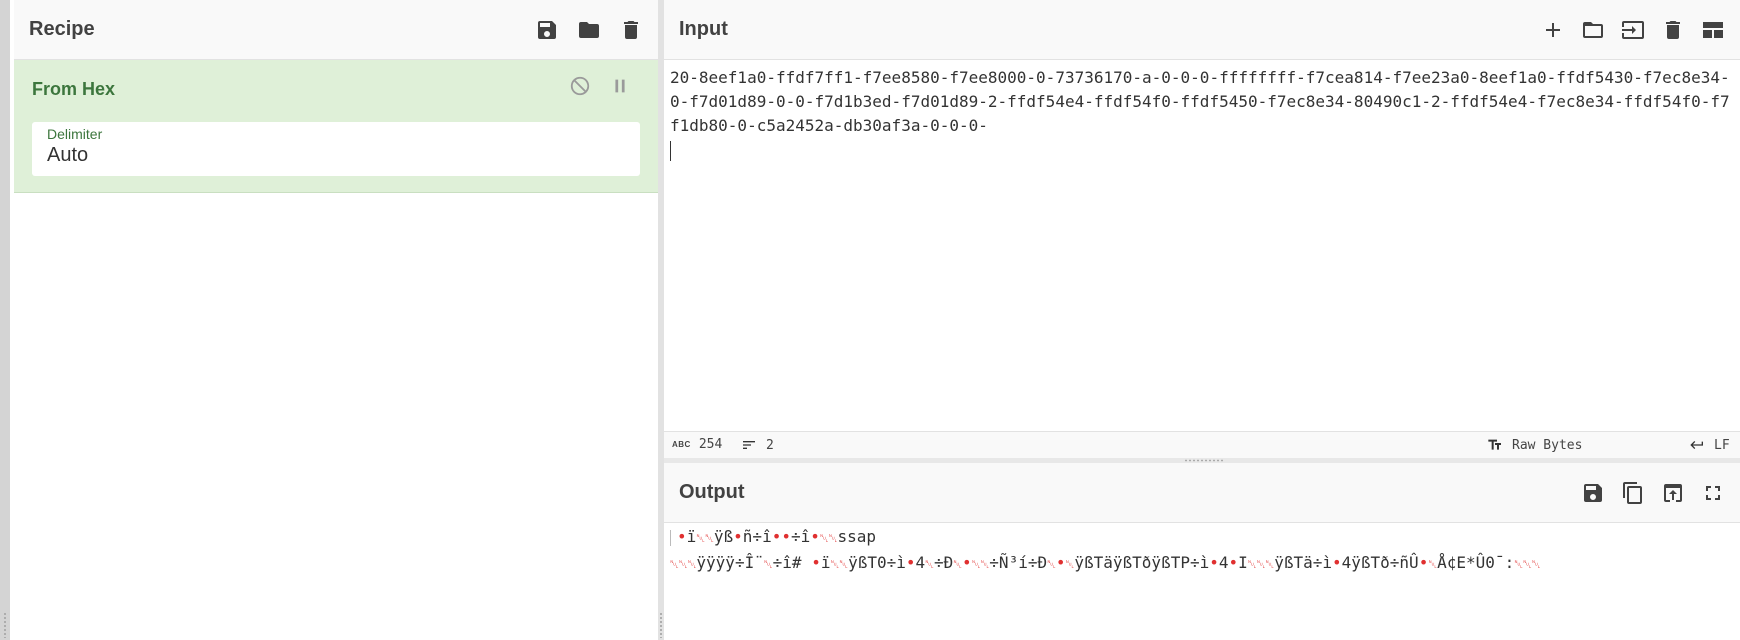 The width and height of the screenshot is (1740, 640). Describe the element at coordinates (710, 444) in the screenshot. I see `length-value: 254` at that location.